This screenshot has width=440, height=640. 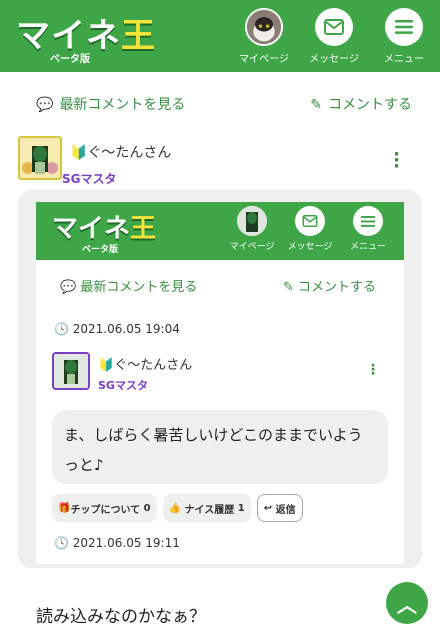 What do you see at coordinates (220, 285) in the screenshot?
I see `embedded-action-bar: 💬 最新コメントを見る ✎ コメントする` at bounding box center [220, 285].